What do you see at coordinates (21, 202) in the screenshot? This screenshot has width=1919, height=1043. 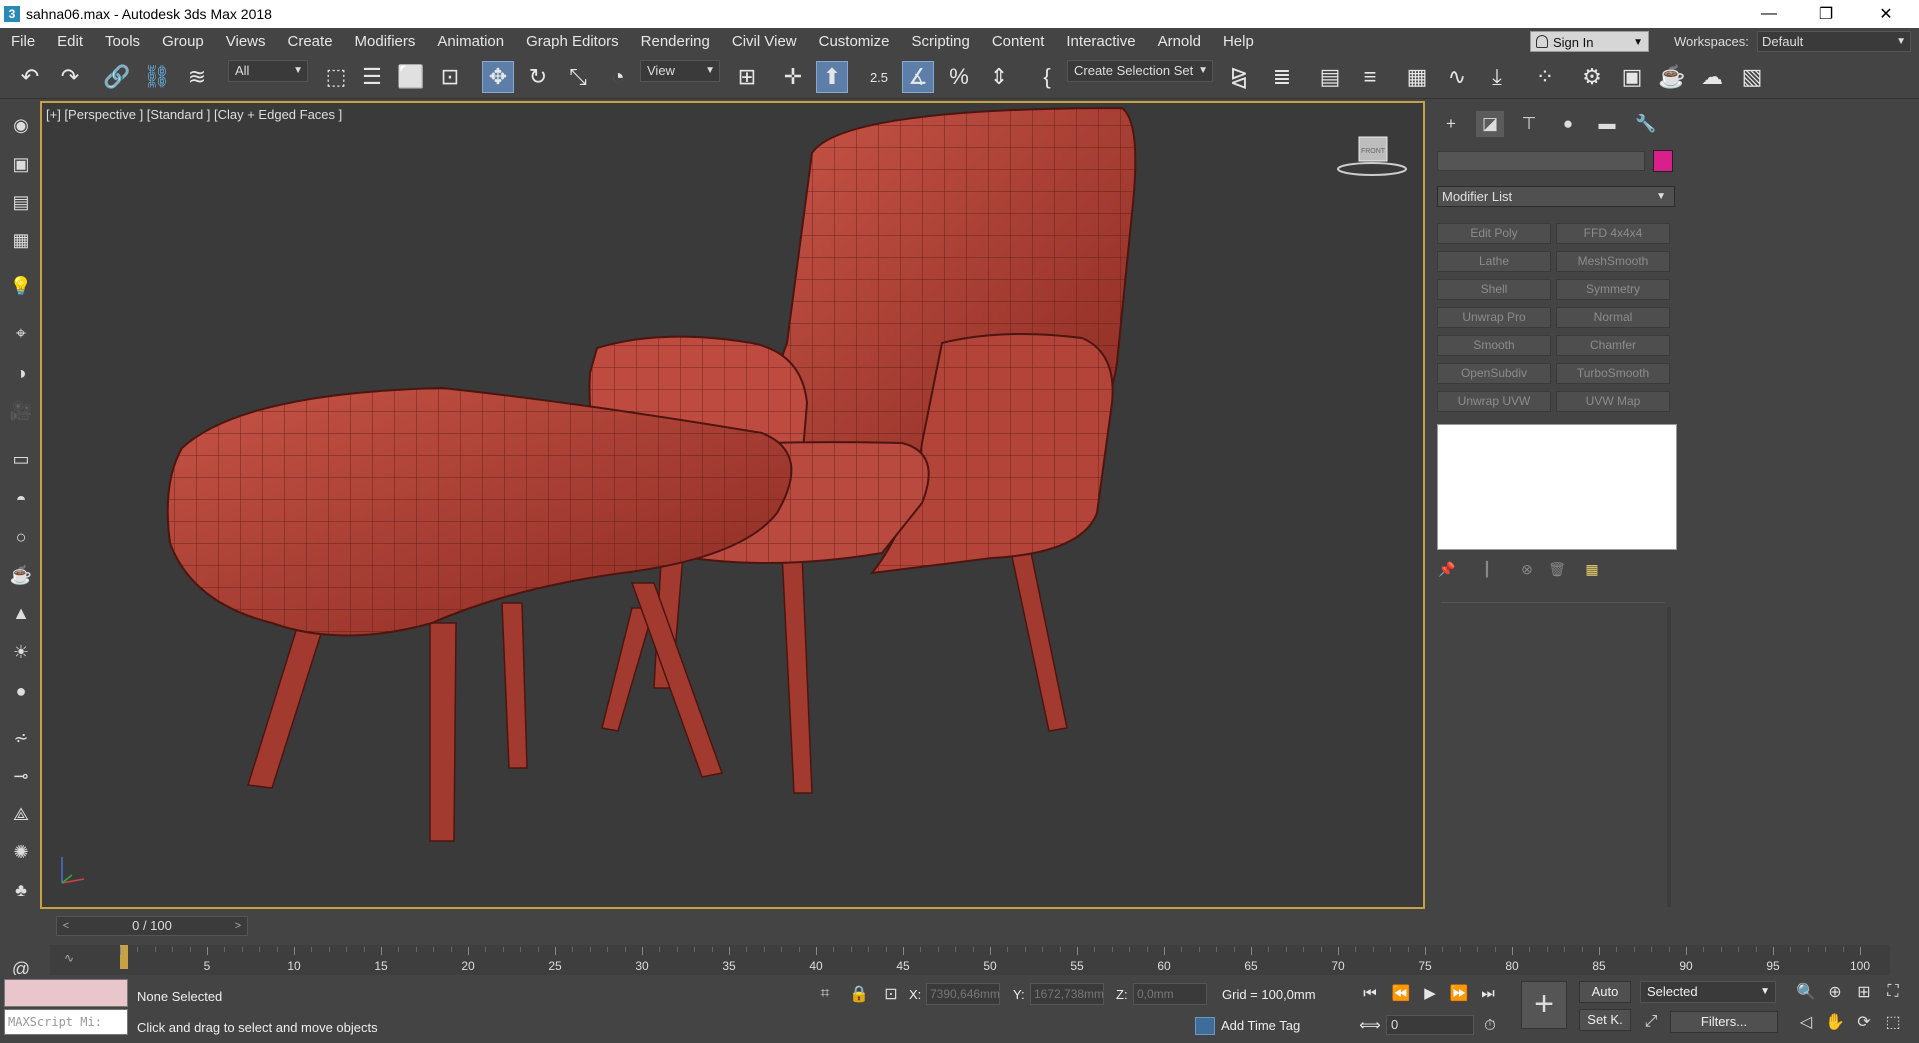 I see `document-icon: ▤` at bounding box center [21, 202].